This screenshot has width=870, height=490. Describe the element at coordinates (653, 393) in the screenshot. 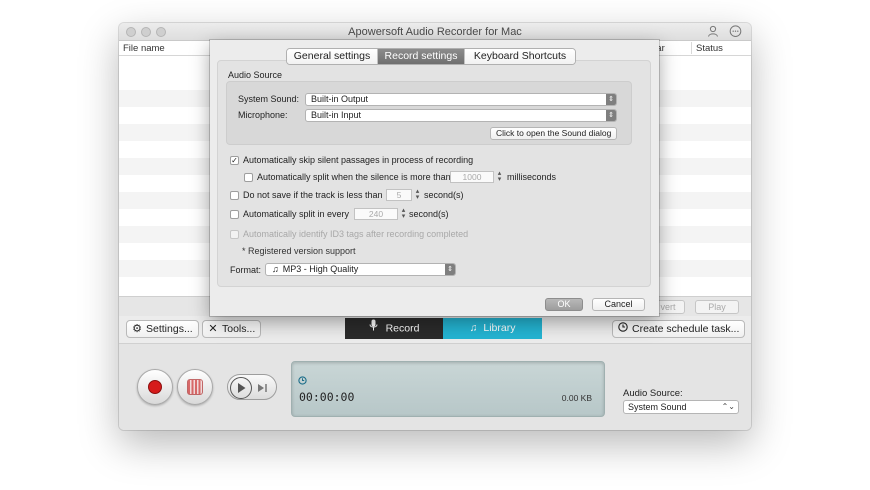

I see `audio-source-label: Audio Source:` at that location.